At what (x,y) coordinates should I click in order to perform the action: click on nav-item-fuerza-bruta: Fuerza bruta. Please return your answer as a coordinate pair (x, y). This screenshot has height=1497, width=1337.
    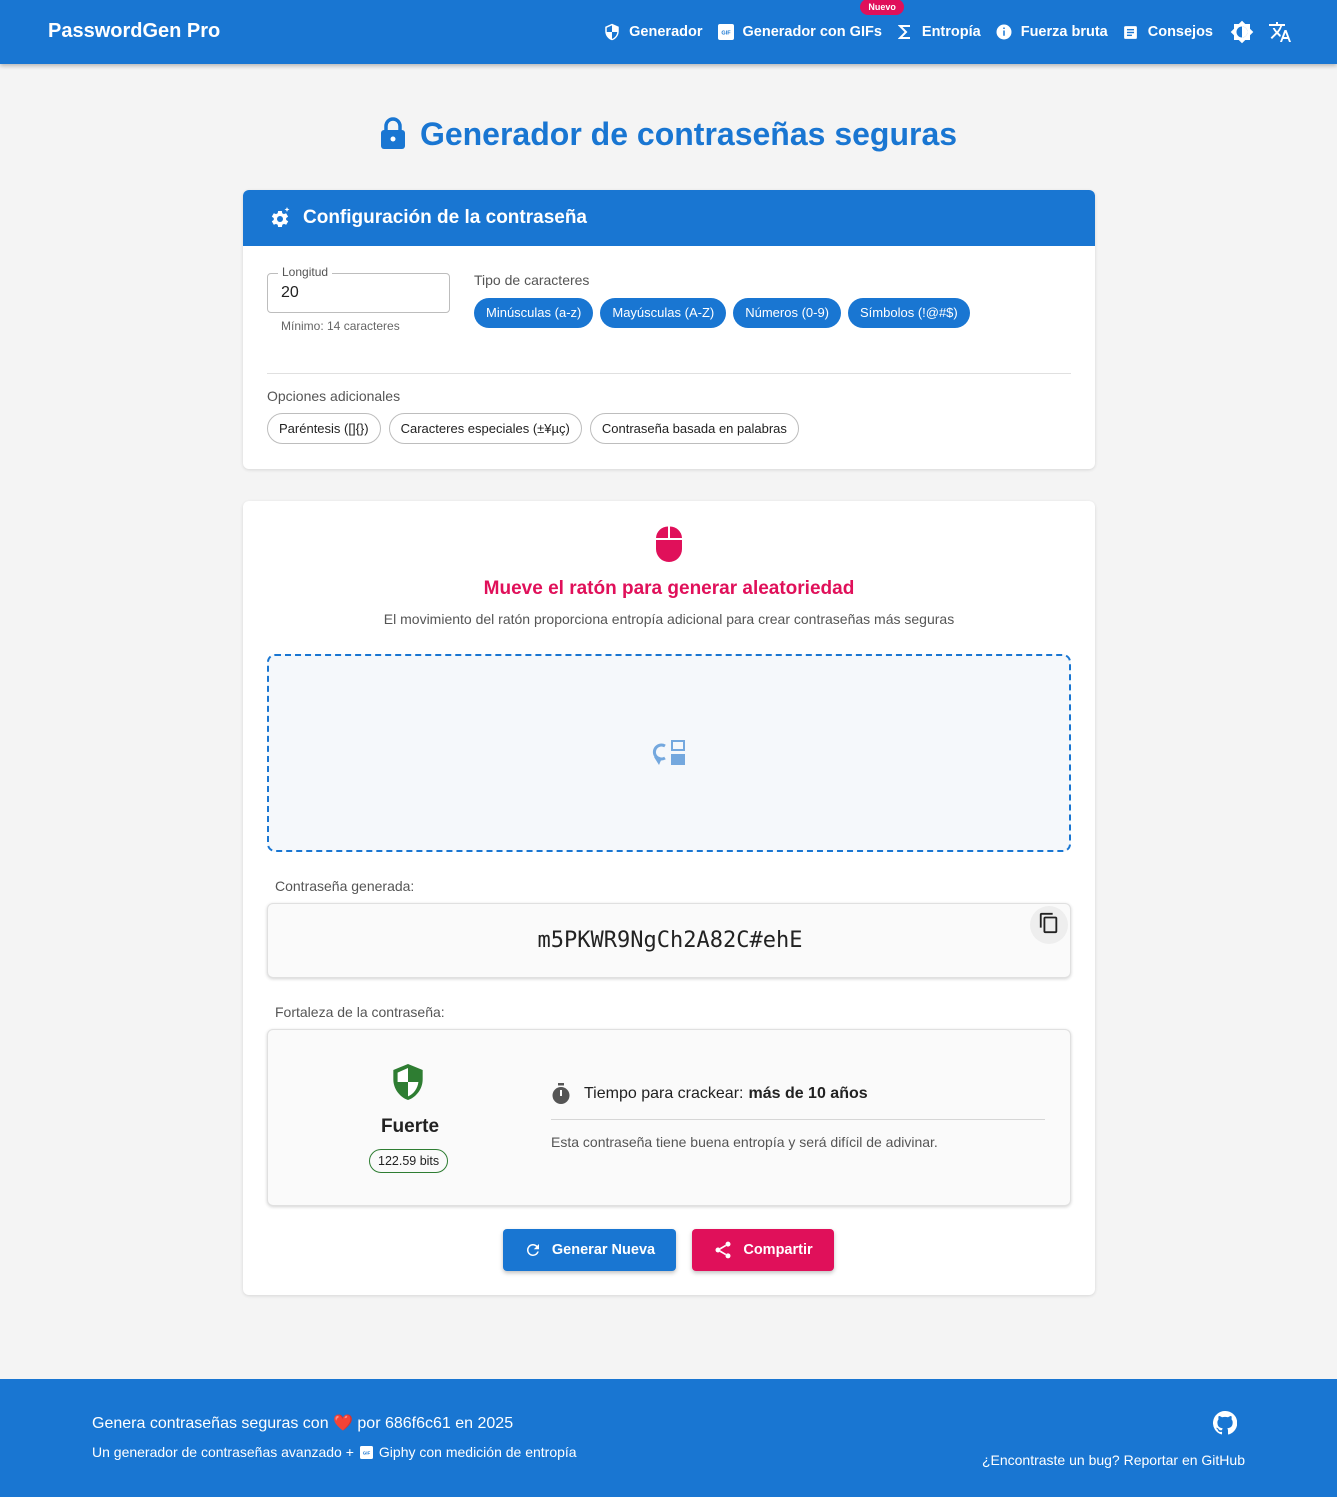
    Looking at the image, I should click on (1051, 32).